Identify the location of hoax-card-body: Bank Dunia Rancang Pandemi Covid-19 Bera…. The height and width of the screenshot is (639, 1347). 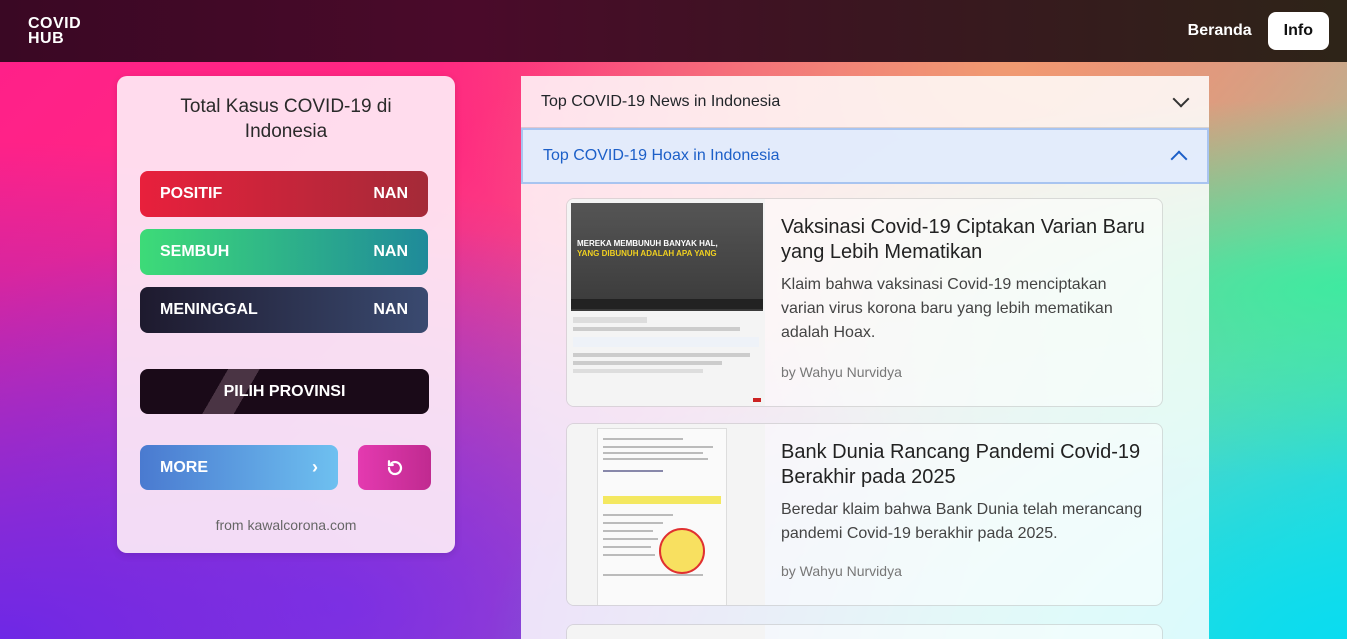
(963, 514).